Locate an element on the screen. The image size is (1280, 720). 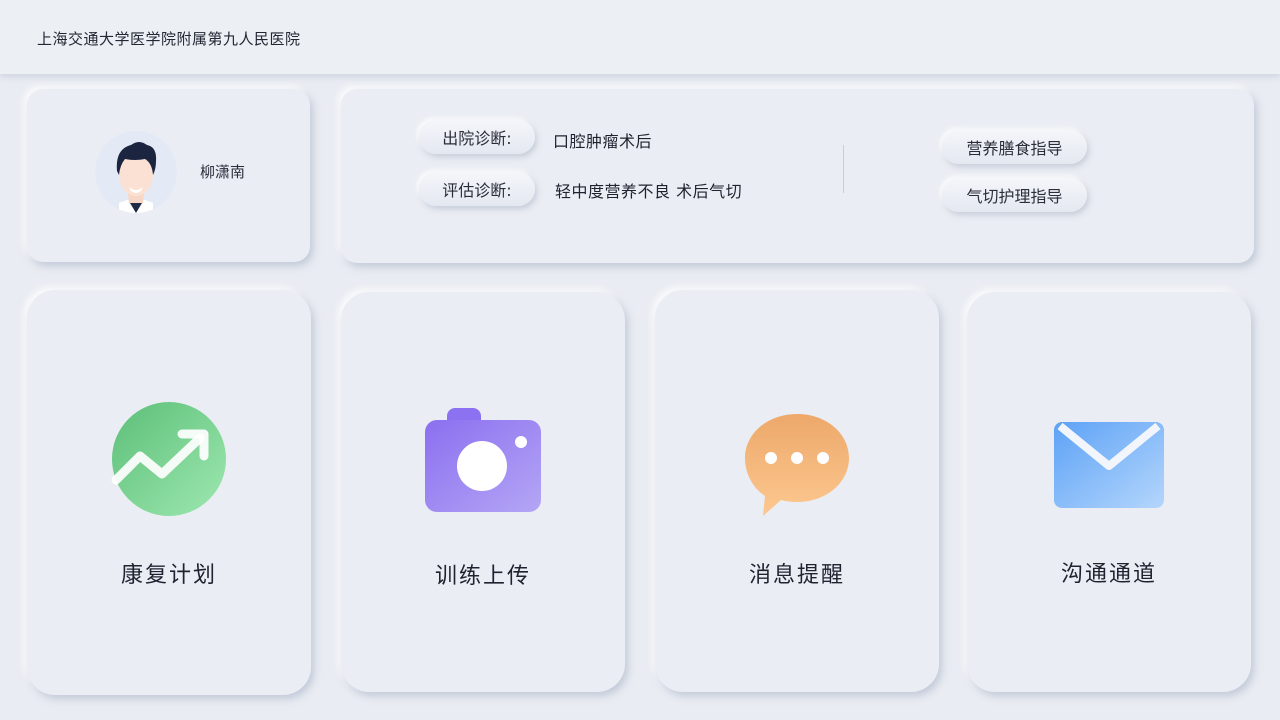
tile-label: 康复计划 is located at coordinates (168, 575).